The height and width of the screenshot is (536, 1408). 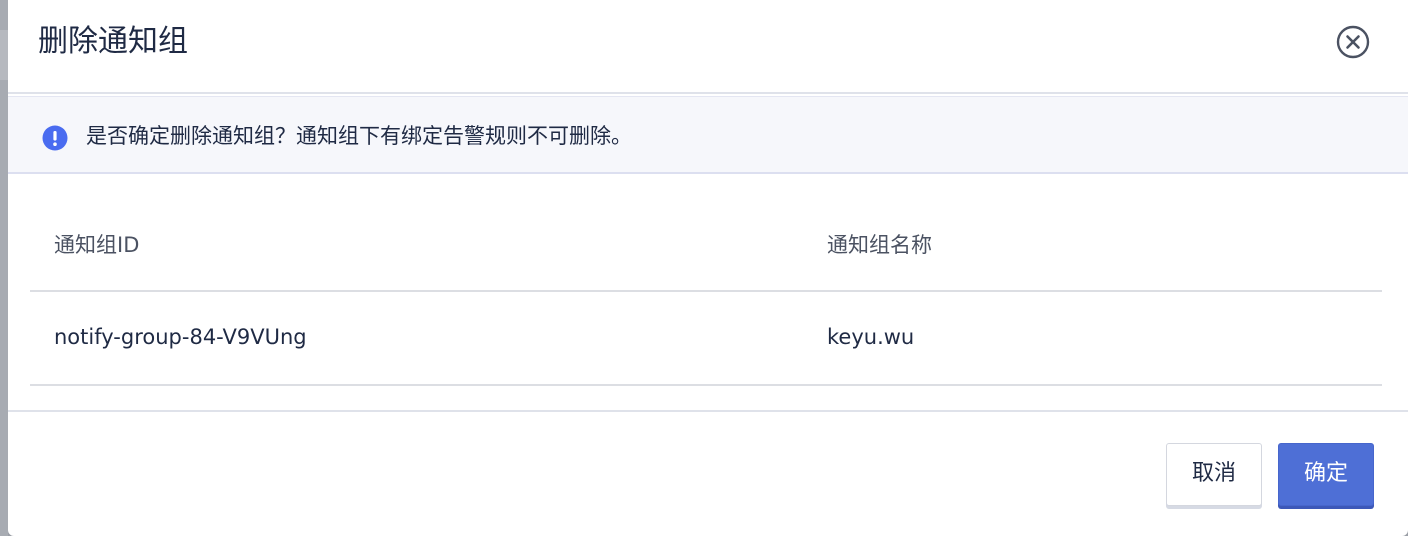 What do you see at coordinates (359, 136) in the screenshot?
I see `alert-message: 是否确定删除通知组？通知组下有绑定告警规则不可删除。` at bounding box center [359, 136].